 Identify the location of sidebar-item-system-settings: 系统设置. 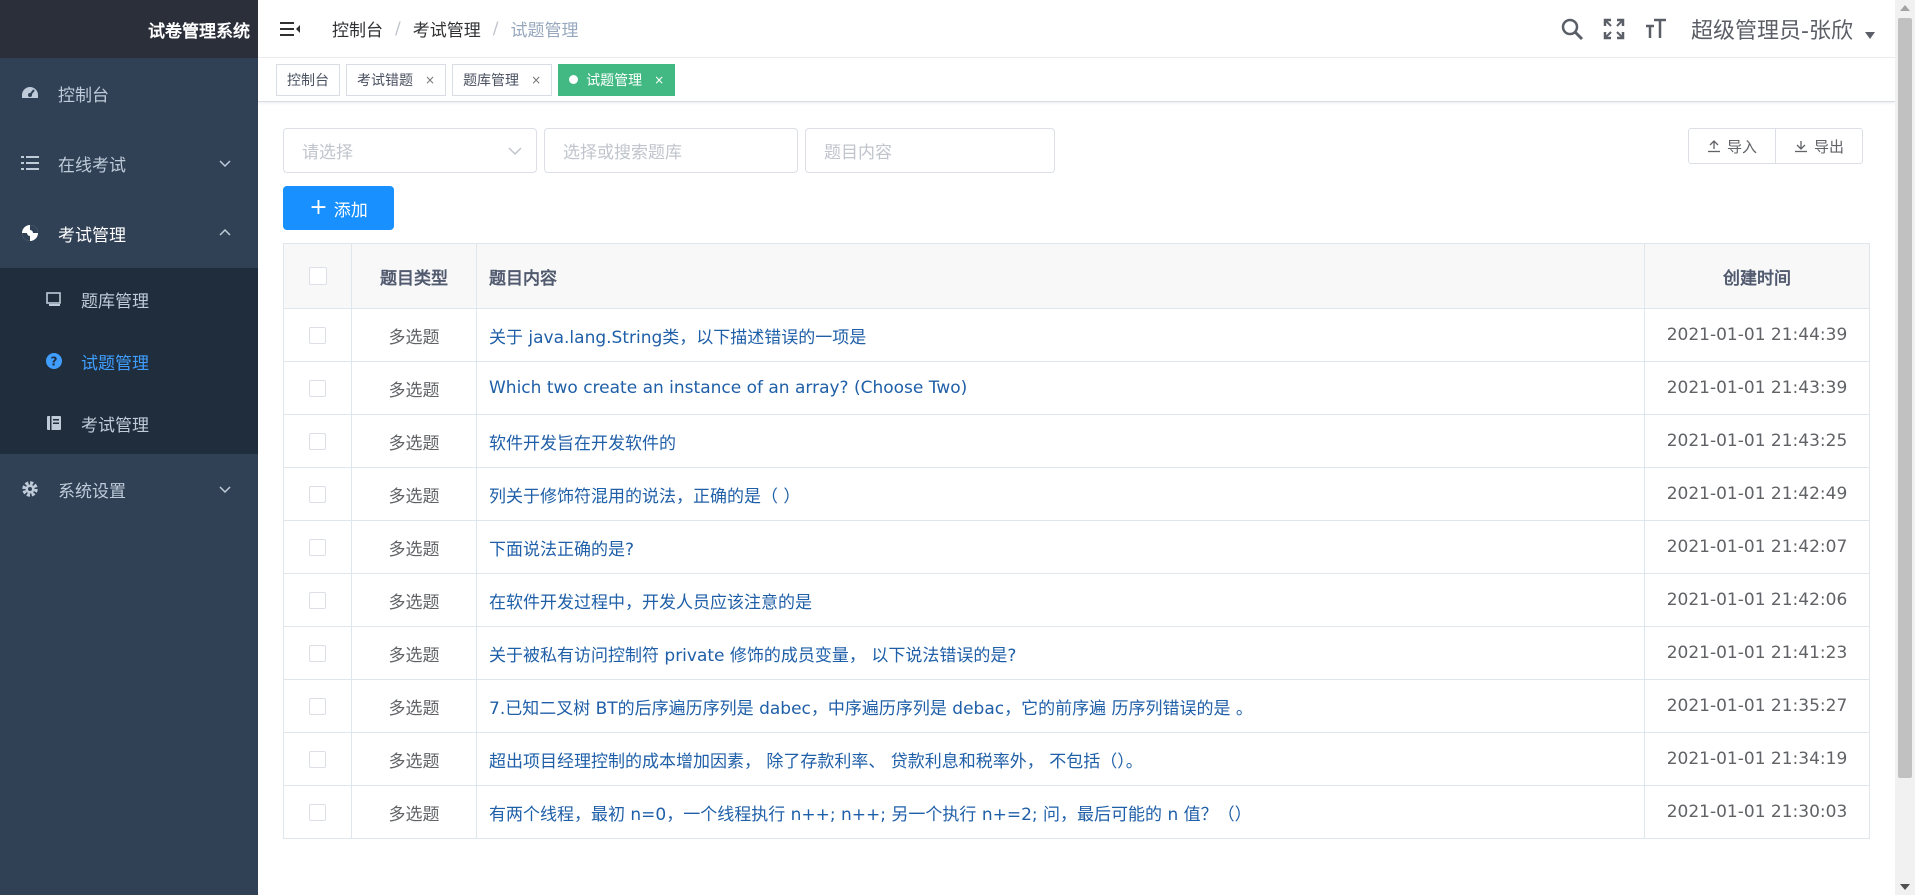
(129, 489).